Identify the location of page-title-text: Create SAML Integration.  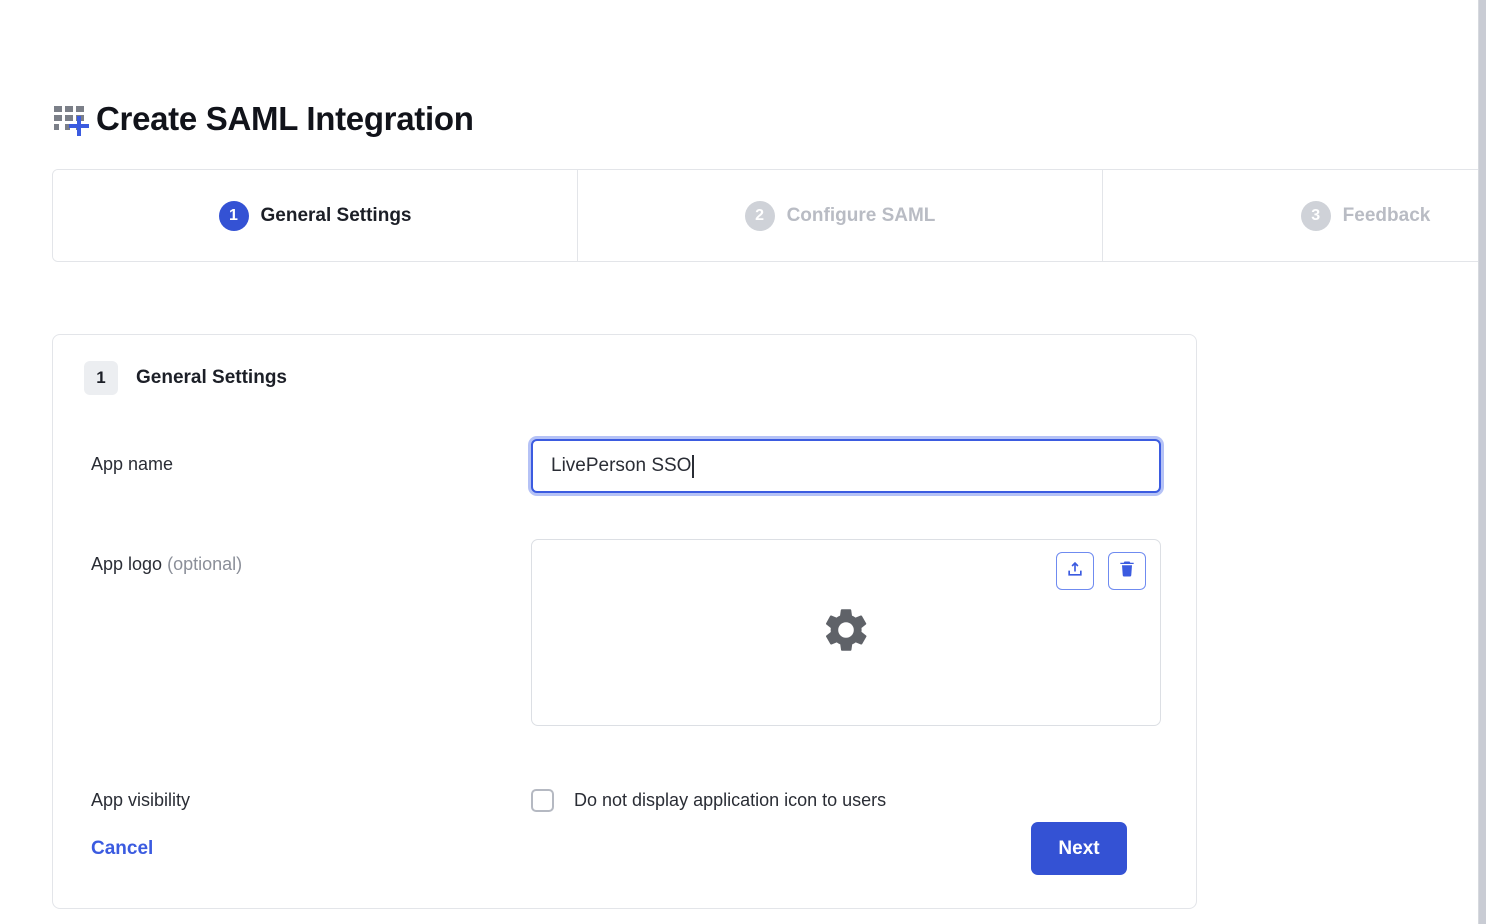
(285, 118).